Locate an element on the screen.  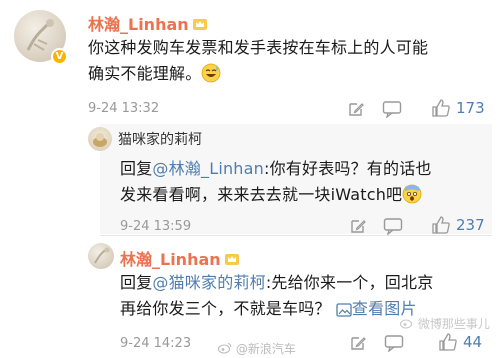
reply-timestamp: 9-24 13:59 is located at coordinates (156, 226).